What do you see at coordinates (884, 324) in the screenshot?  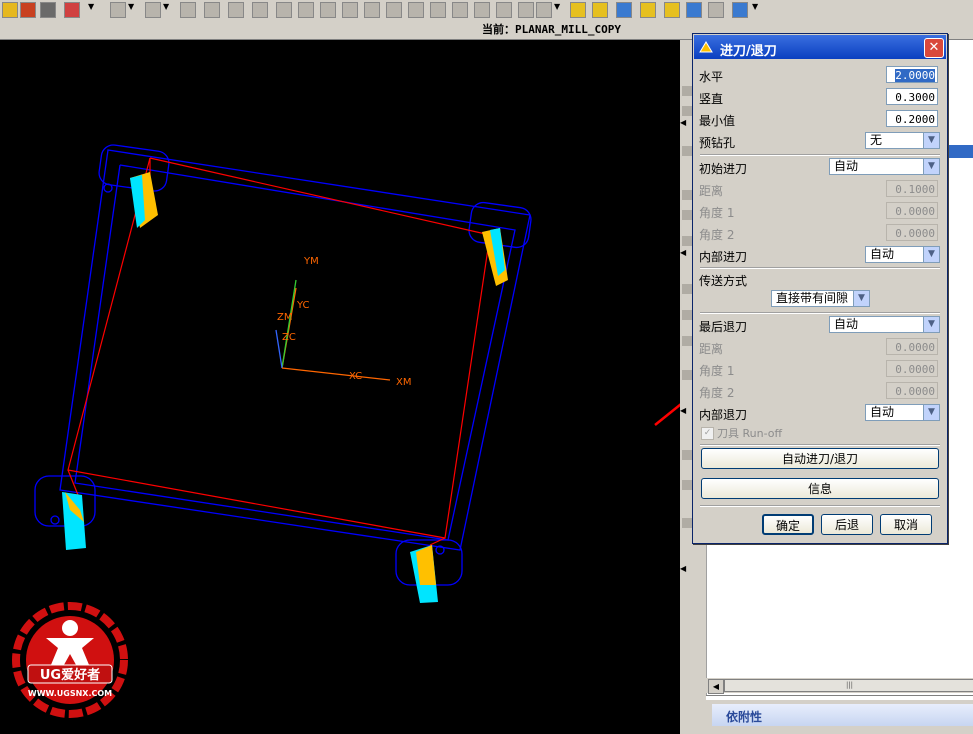 I see `final-retract-select: 自动 ▼` at bounding box center [884, 324].